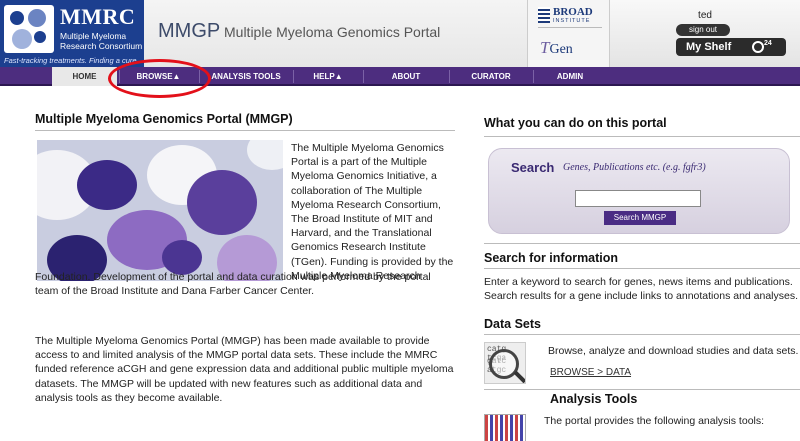 The height and width of the screenshot is (441, 800). Describe the element at coordinates (569, 33) in the screenshot. I see `partner-logos: BROAD INSTITUTE TGen` at that location.